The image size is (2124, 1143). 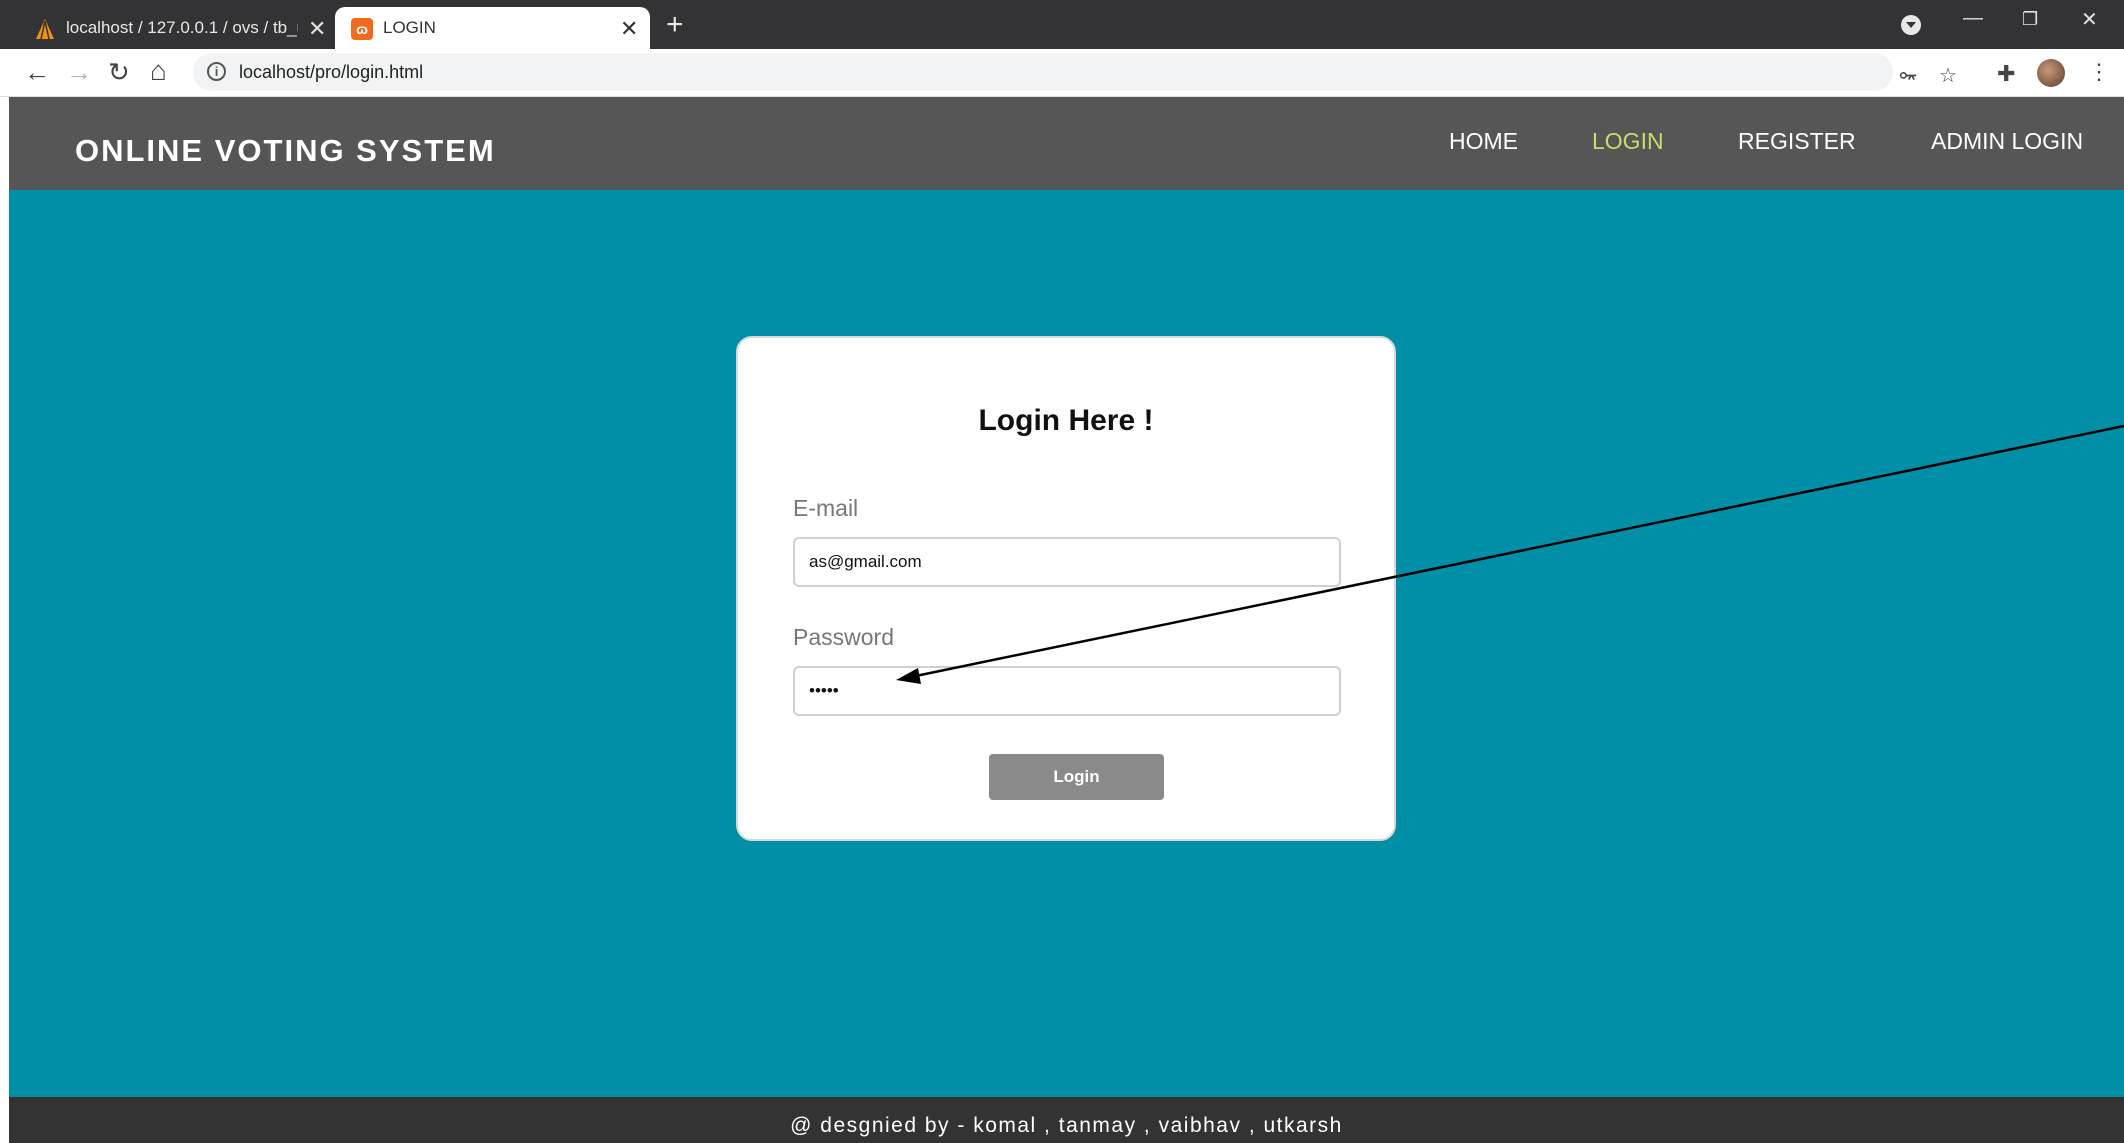 I want to click on home-icon: ⌂, so click(x=158, y=71).